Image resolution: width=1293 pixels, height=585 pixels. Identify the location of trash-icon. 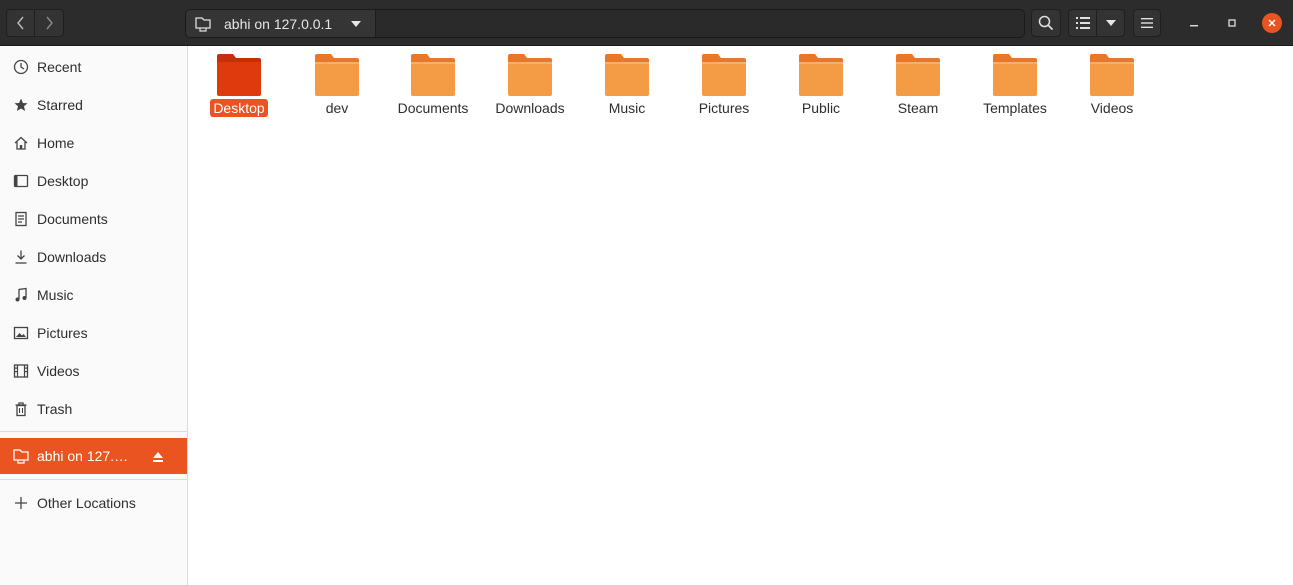
(21, 409).